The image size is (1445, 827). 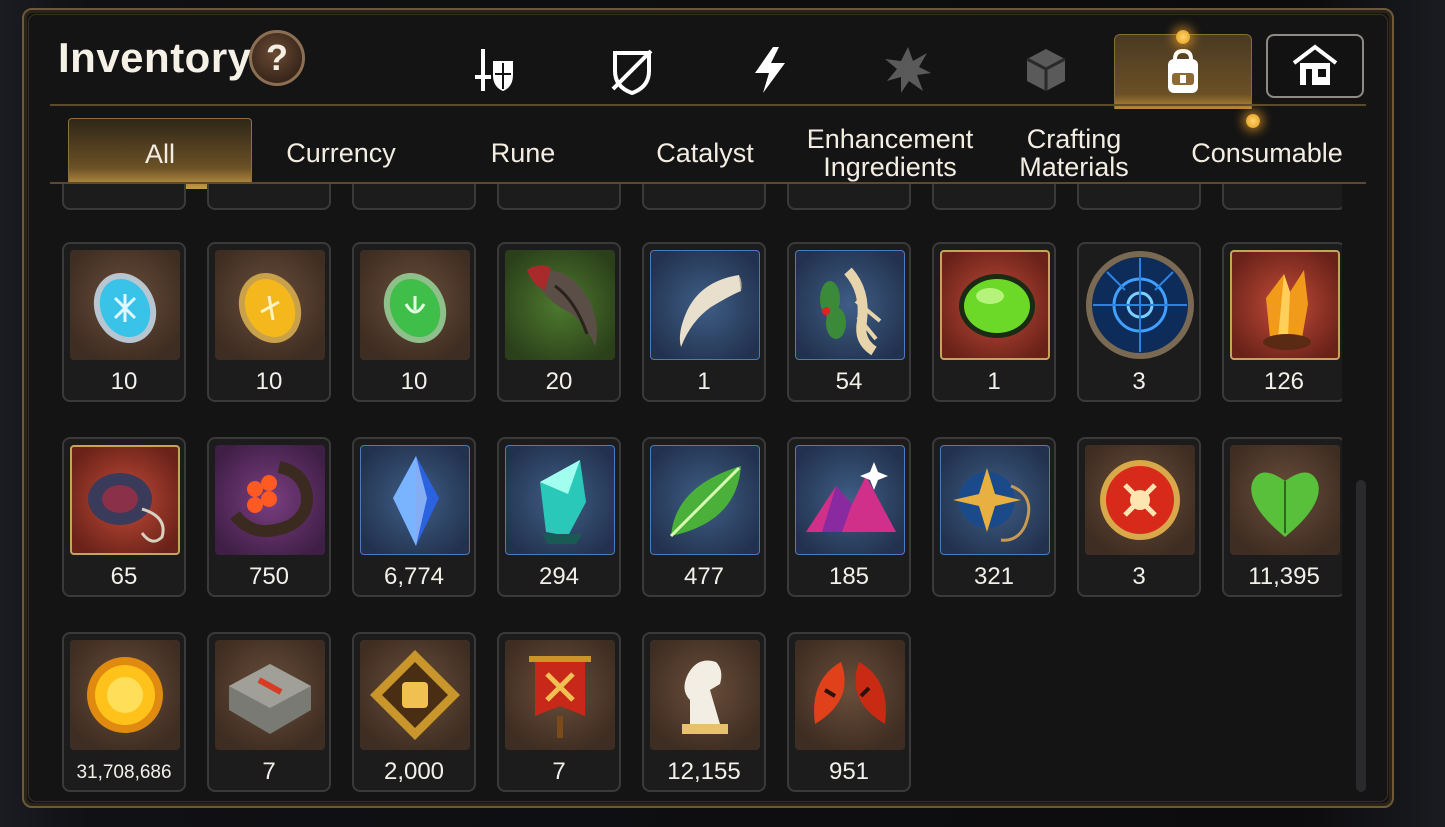 What do you see at coordinates (1285, 504) in the screenshot?
I see `green-heart-icon` at bounding box center [1285, 504].